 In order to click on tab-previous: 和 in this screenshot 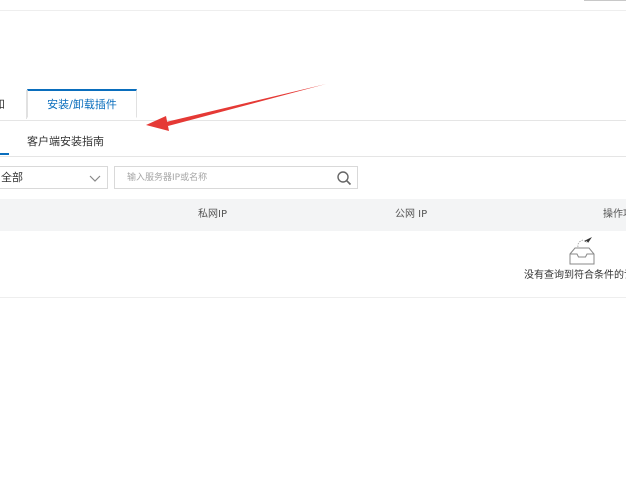, I will do `click(13, 104)`.